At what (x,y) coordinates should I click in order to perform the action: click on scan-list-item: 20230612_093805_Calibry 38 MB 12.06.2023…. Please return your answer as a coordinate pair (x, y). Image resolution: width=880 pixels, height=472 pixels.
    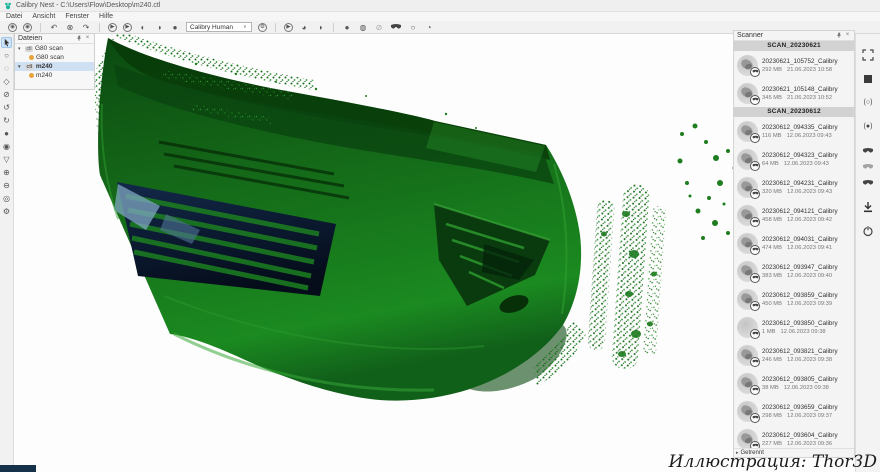
    Looking at the image, I should click on (794, 383).